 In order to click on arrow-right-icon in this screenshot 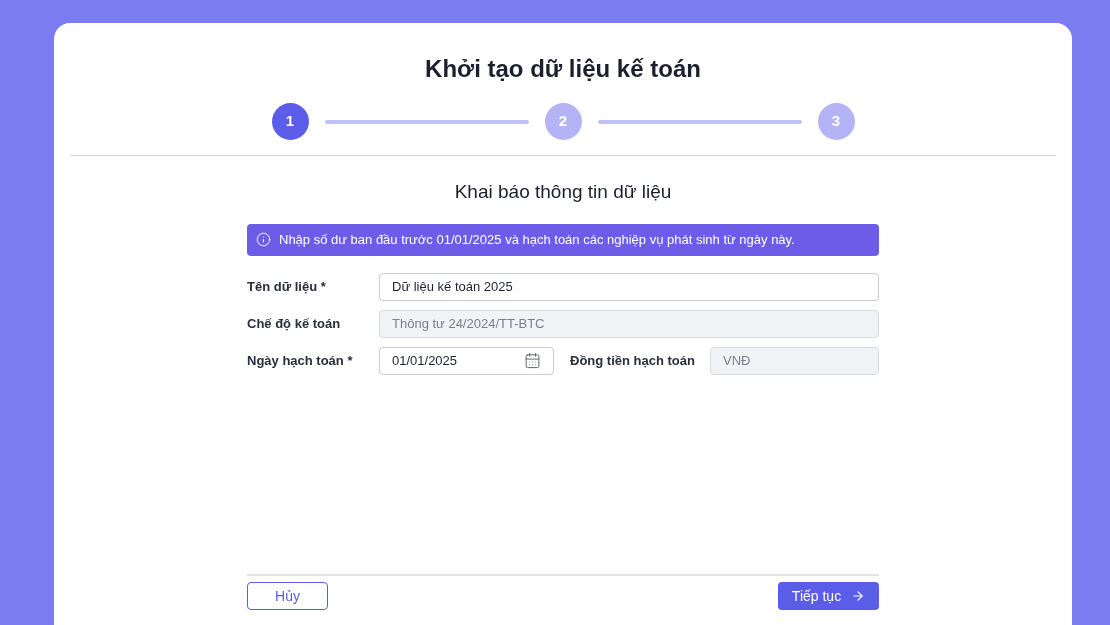, I will do `click(858, 596)`.